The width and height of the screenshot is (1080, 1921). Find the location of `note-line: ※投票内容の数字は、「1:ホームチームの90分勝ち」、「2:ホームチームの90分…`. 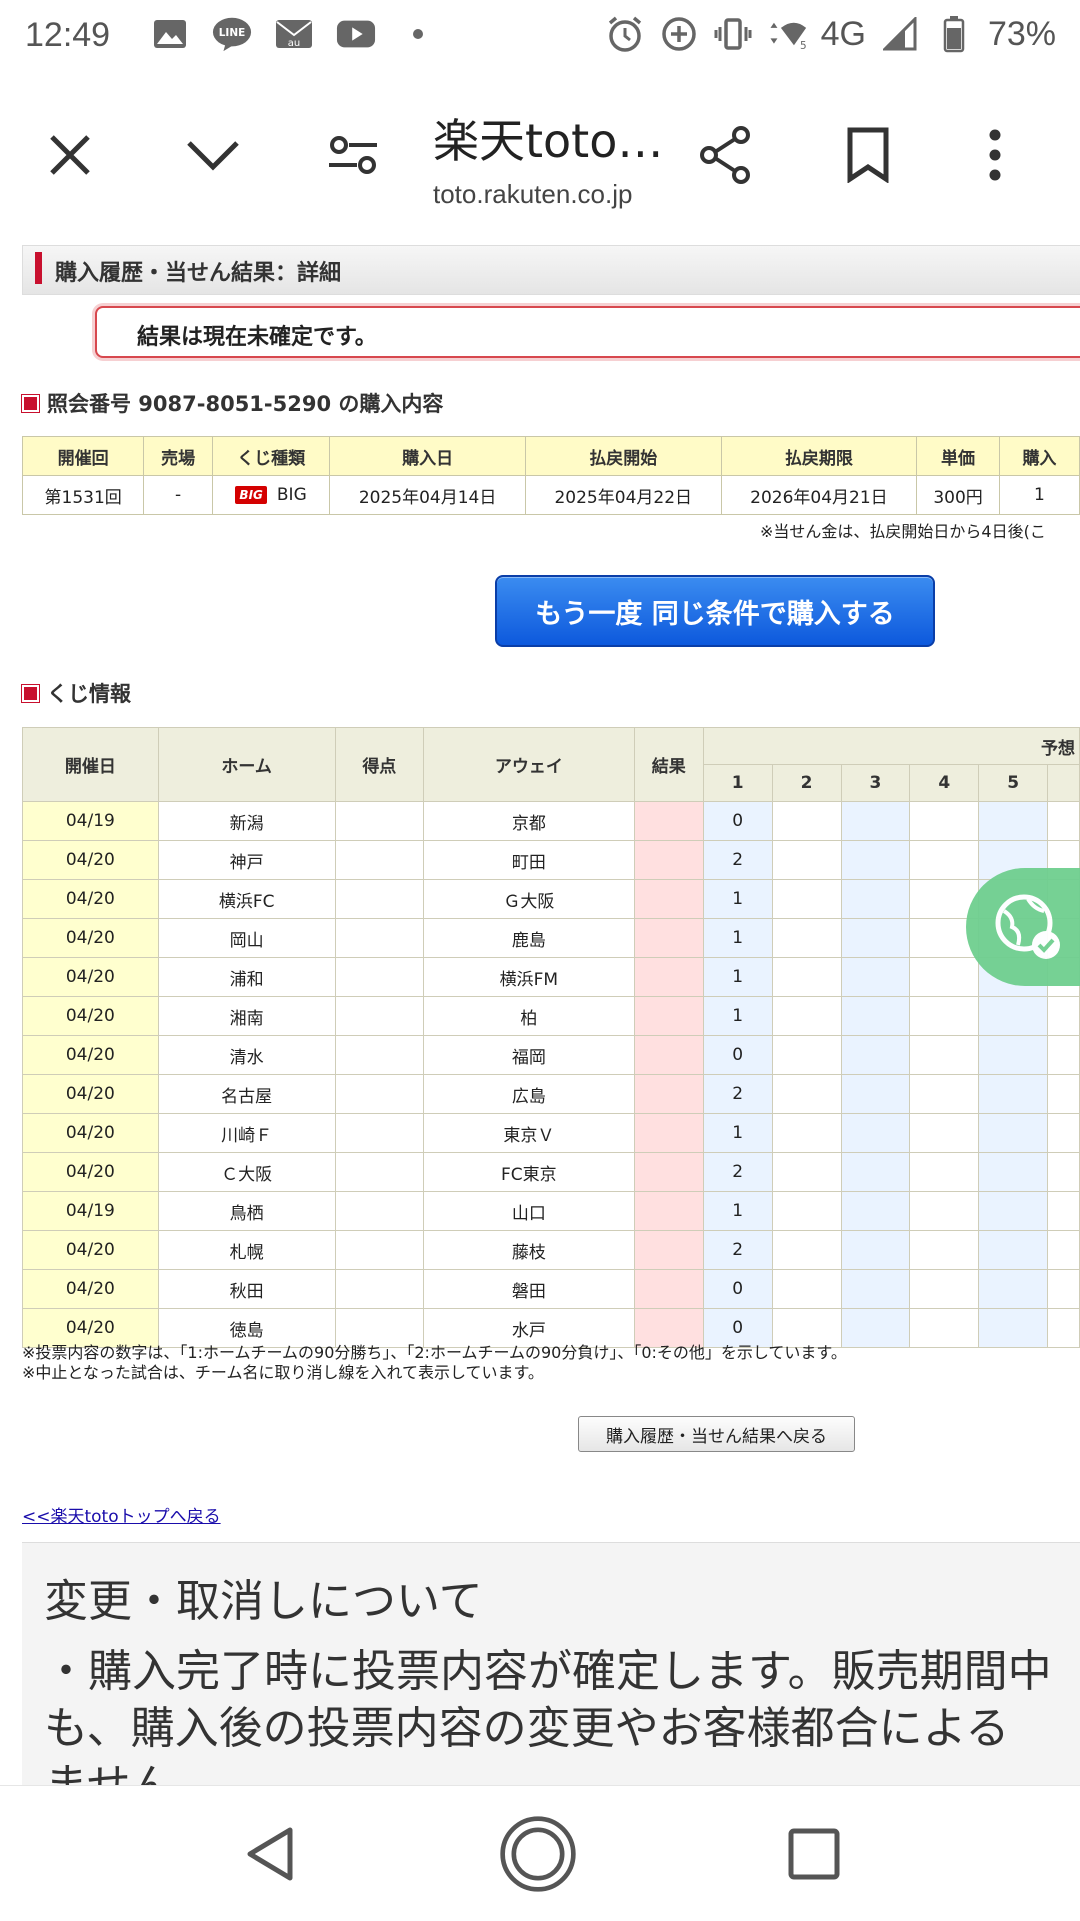

note-line: ※投票内容の数字は、「1:ホームチームの90分勝ち」、「2:ホームチームの90分… is located at coordinates (434, 1352).